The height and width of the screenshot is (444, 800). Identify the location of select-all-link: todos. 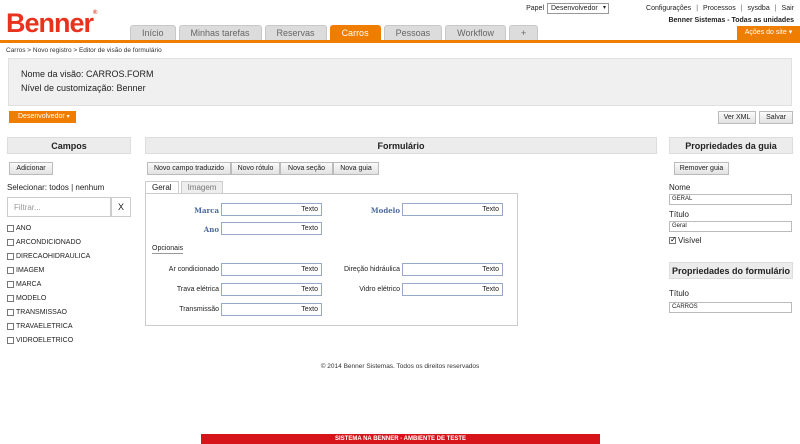
(59, 187).